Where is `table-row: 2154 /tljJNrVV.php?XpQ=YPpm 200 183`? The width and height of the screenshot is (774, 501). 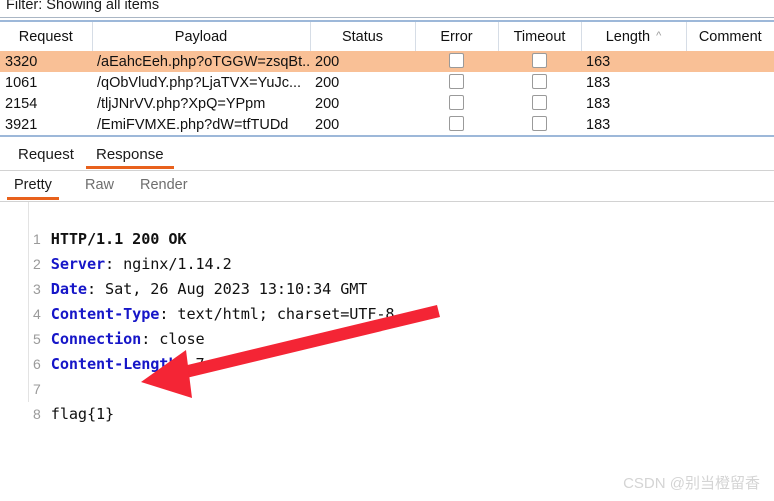
table-row: 2154 /tljJNrVV.php?XpQ=YPpm 200 183 is located at coordinates (387, 103).